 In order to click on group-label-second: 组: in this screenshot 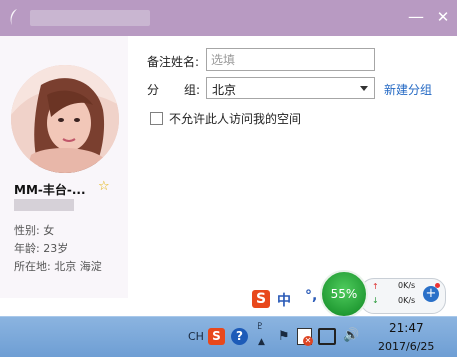, I will do `click(192, 90)`.